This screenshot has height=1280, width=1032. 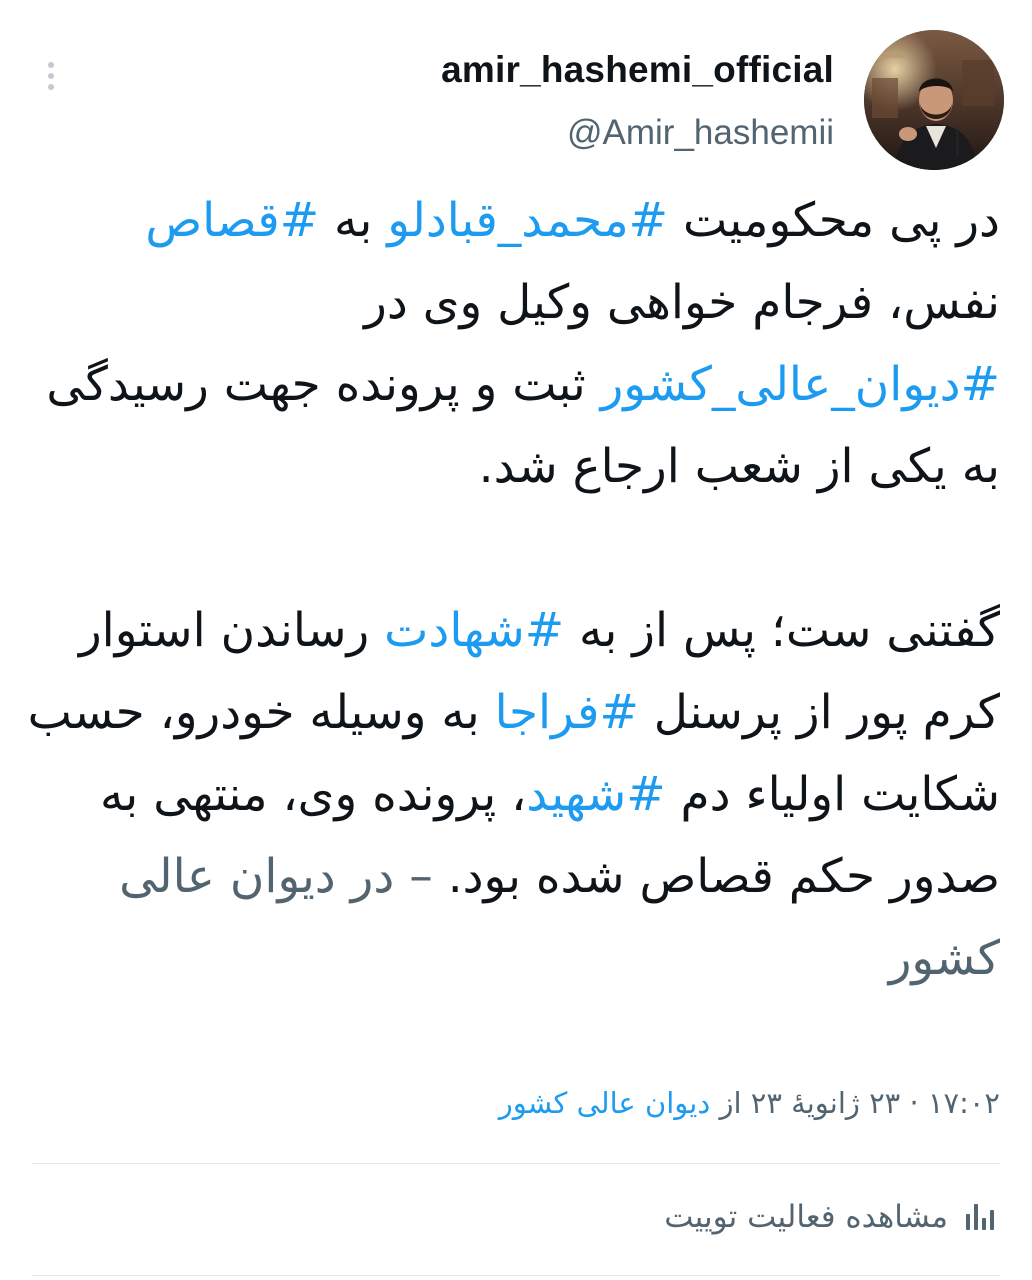 What do you see at coordinates (637, 70) in the screenshot?
I see `author-display-name: amir_hashemi_official` at bounding box center [637, 70].